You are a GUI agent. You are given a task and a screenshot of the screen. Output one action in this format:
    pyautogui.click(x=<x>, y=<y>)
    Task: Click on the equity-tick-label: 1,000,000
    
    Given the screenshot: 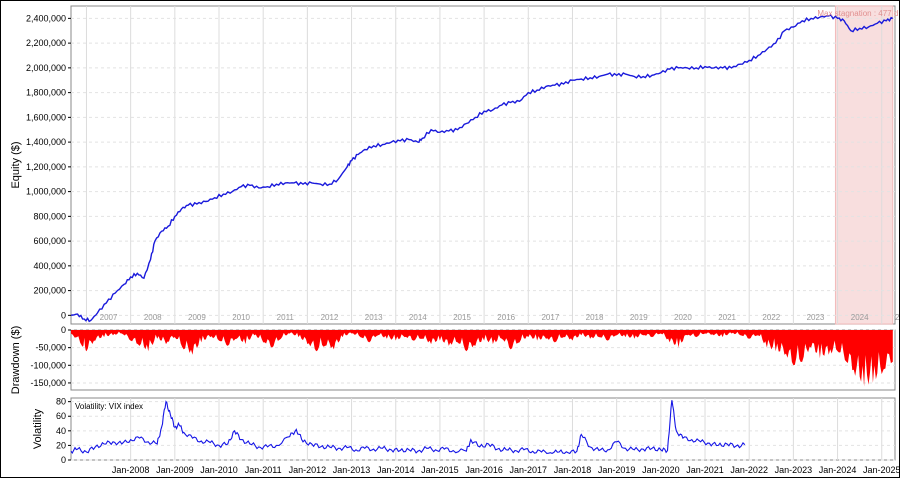 What is the action you would take?
    pyautogui.click(x=46, y=192)
    